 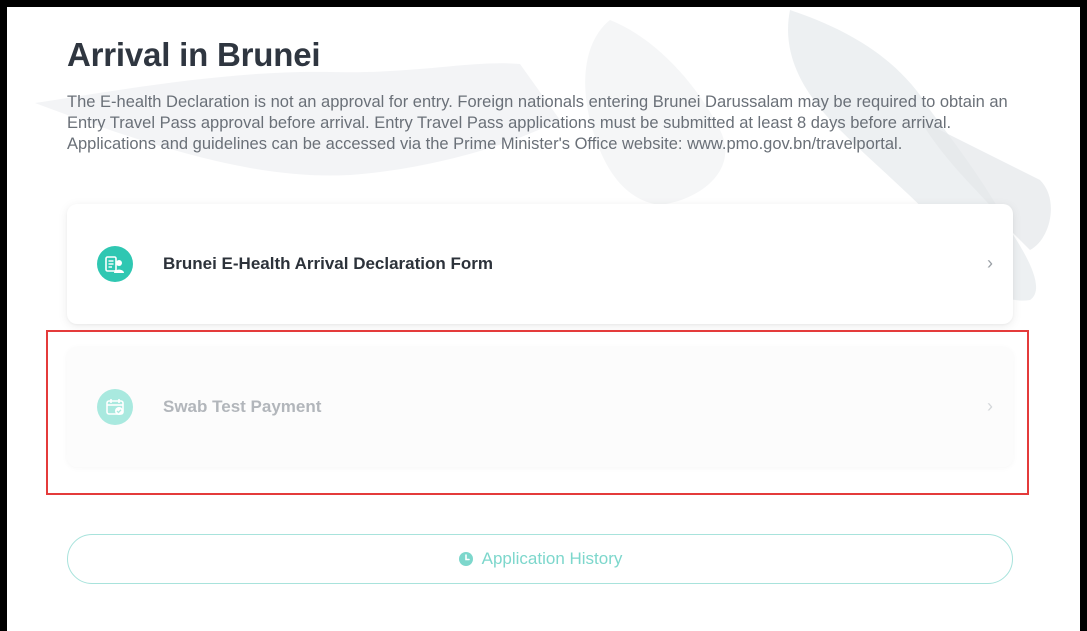 I want to click on calendar-check-icon, so click(x=115, y=407).